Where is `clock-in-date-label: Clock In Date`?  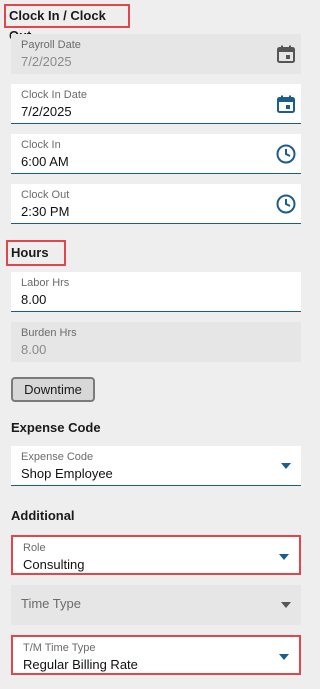 clock-in-date-label: Clock In Date is located at coordinates (54, 95).